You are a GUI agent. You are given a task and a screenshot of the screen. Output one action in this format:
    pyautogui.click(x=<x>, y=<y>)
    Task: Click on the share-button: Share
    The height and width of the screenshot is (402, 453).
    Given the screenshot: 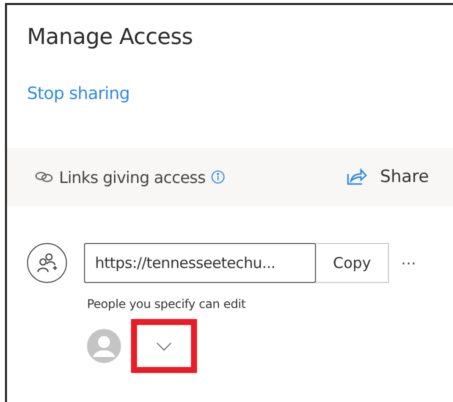 What is the action you would take?
    pyautogui.click(x=387, y=177)
    